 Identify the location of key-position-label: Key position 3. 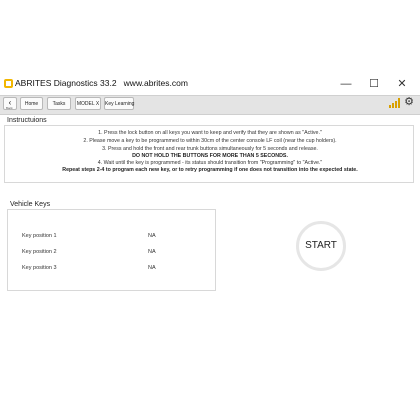
(39, 268).